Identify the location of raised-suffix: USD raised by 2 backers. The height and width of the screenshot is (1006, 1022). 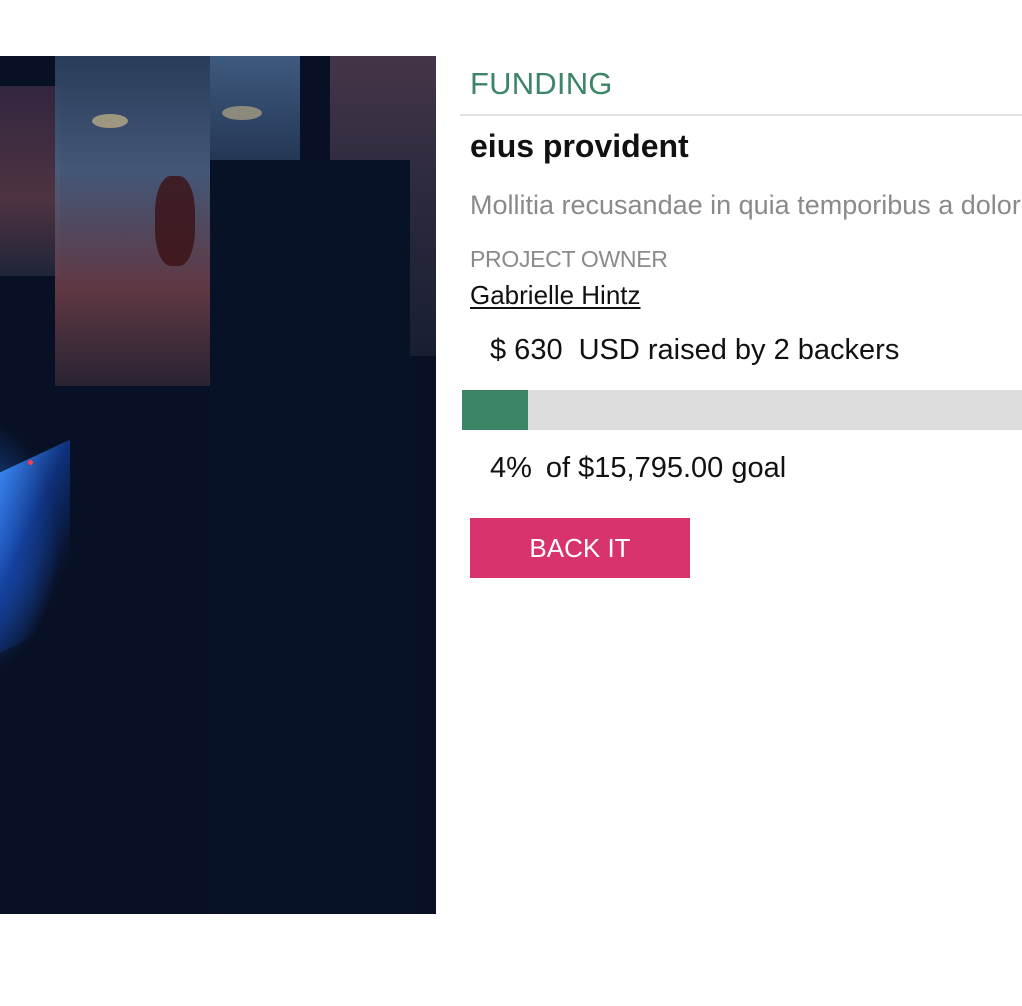
(739, 350).